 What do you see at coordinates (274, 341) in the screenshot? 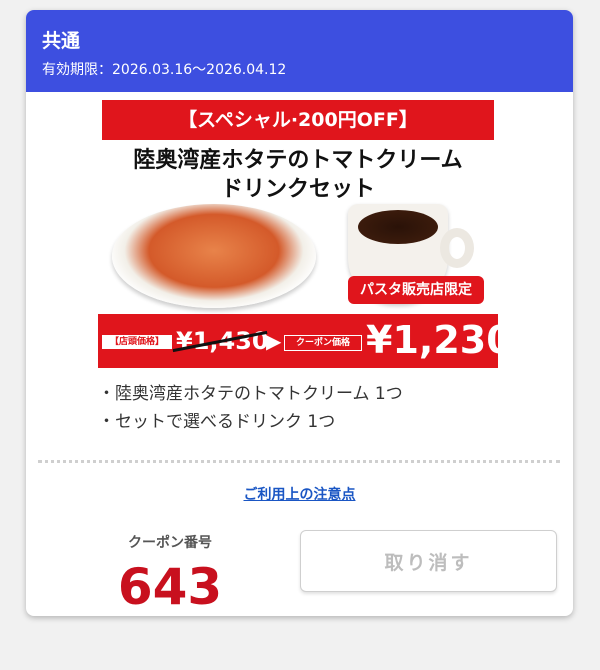
I see `arrow-right-icon: ▶` at bounding box center [274, 341].